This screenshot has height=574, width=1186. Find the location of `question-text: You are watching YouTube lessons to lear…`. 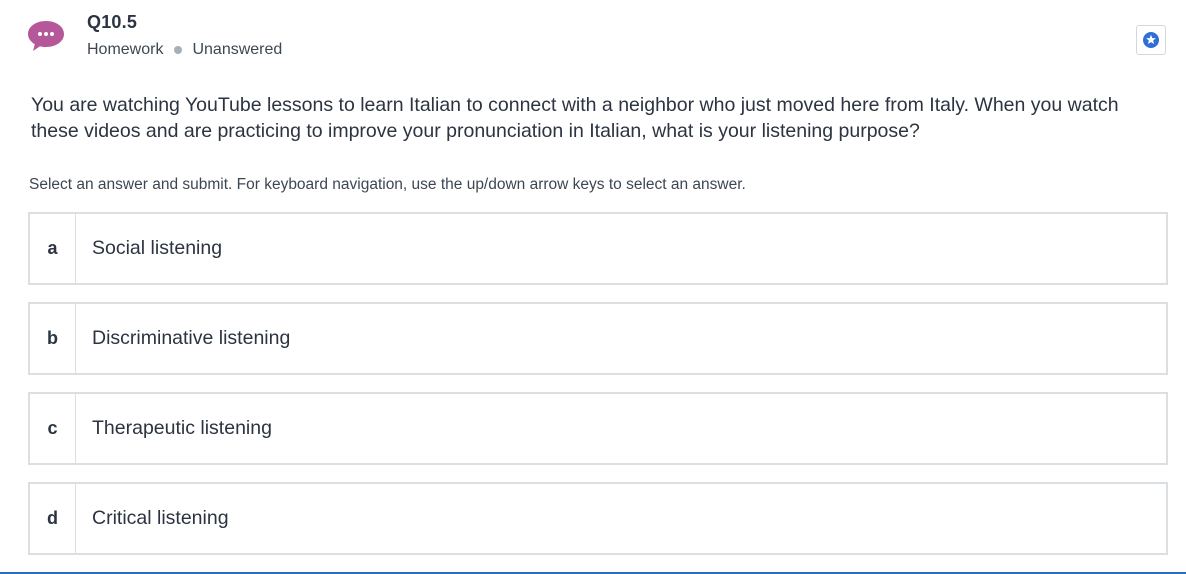

question-text: You are watching YouTube lessons to lear… is located at coordinates (575, 118).